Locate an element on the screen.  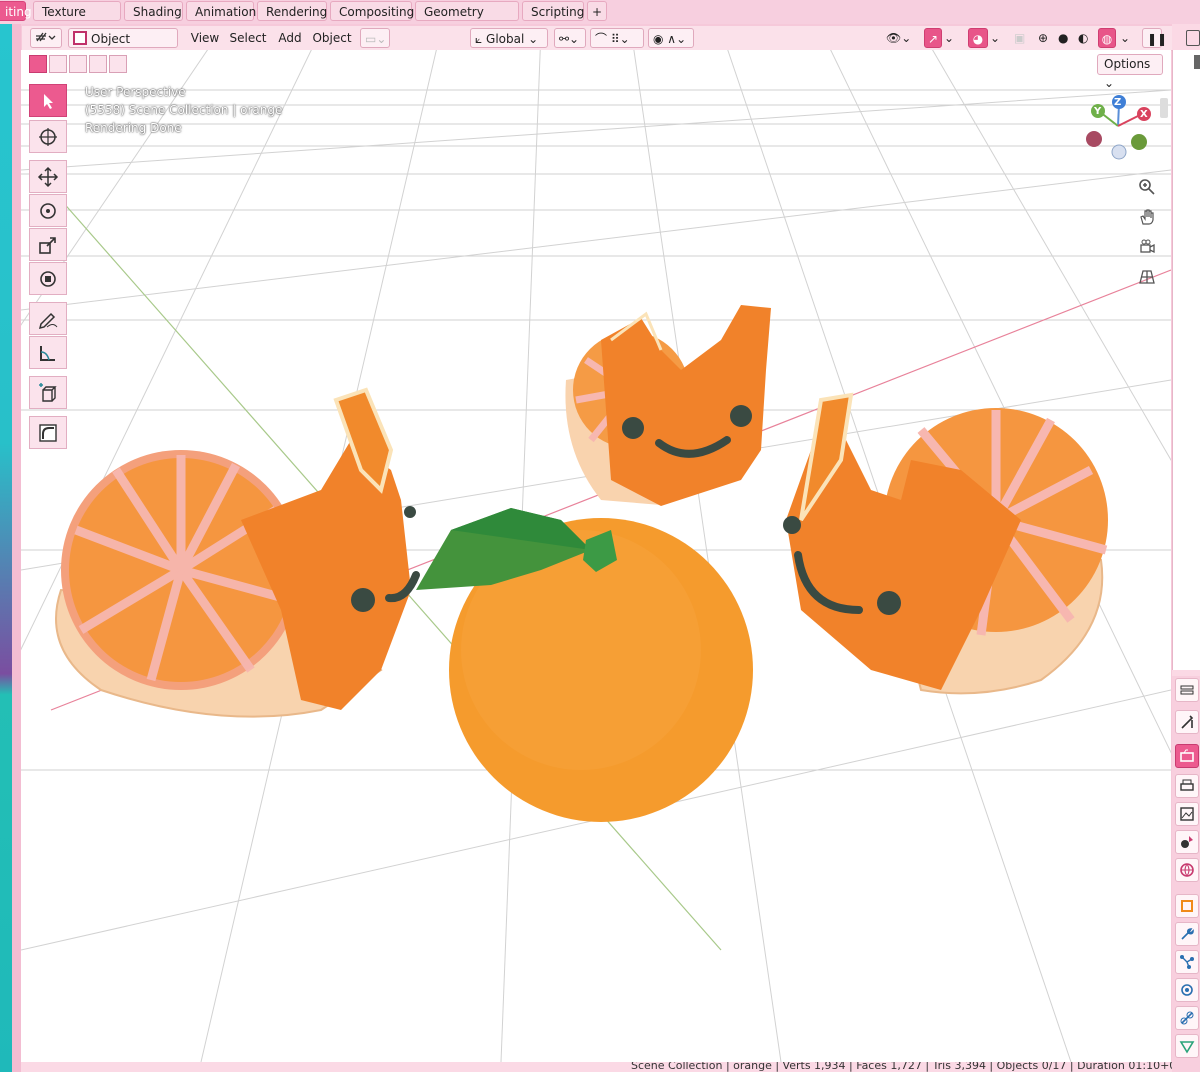
select-intersect-button is located at coordinates (118, 64).